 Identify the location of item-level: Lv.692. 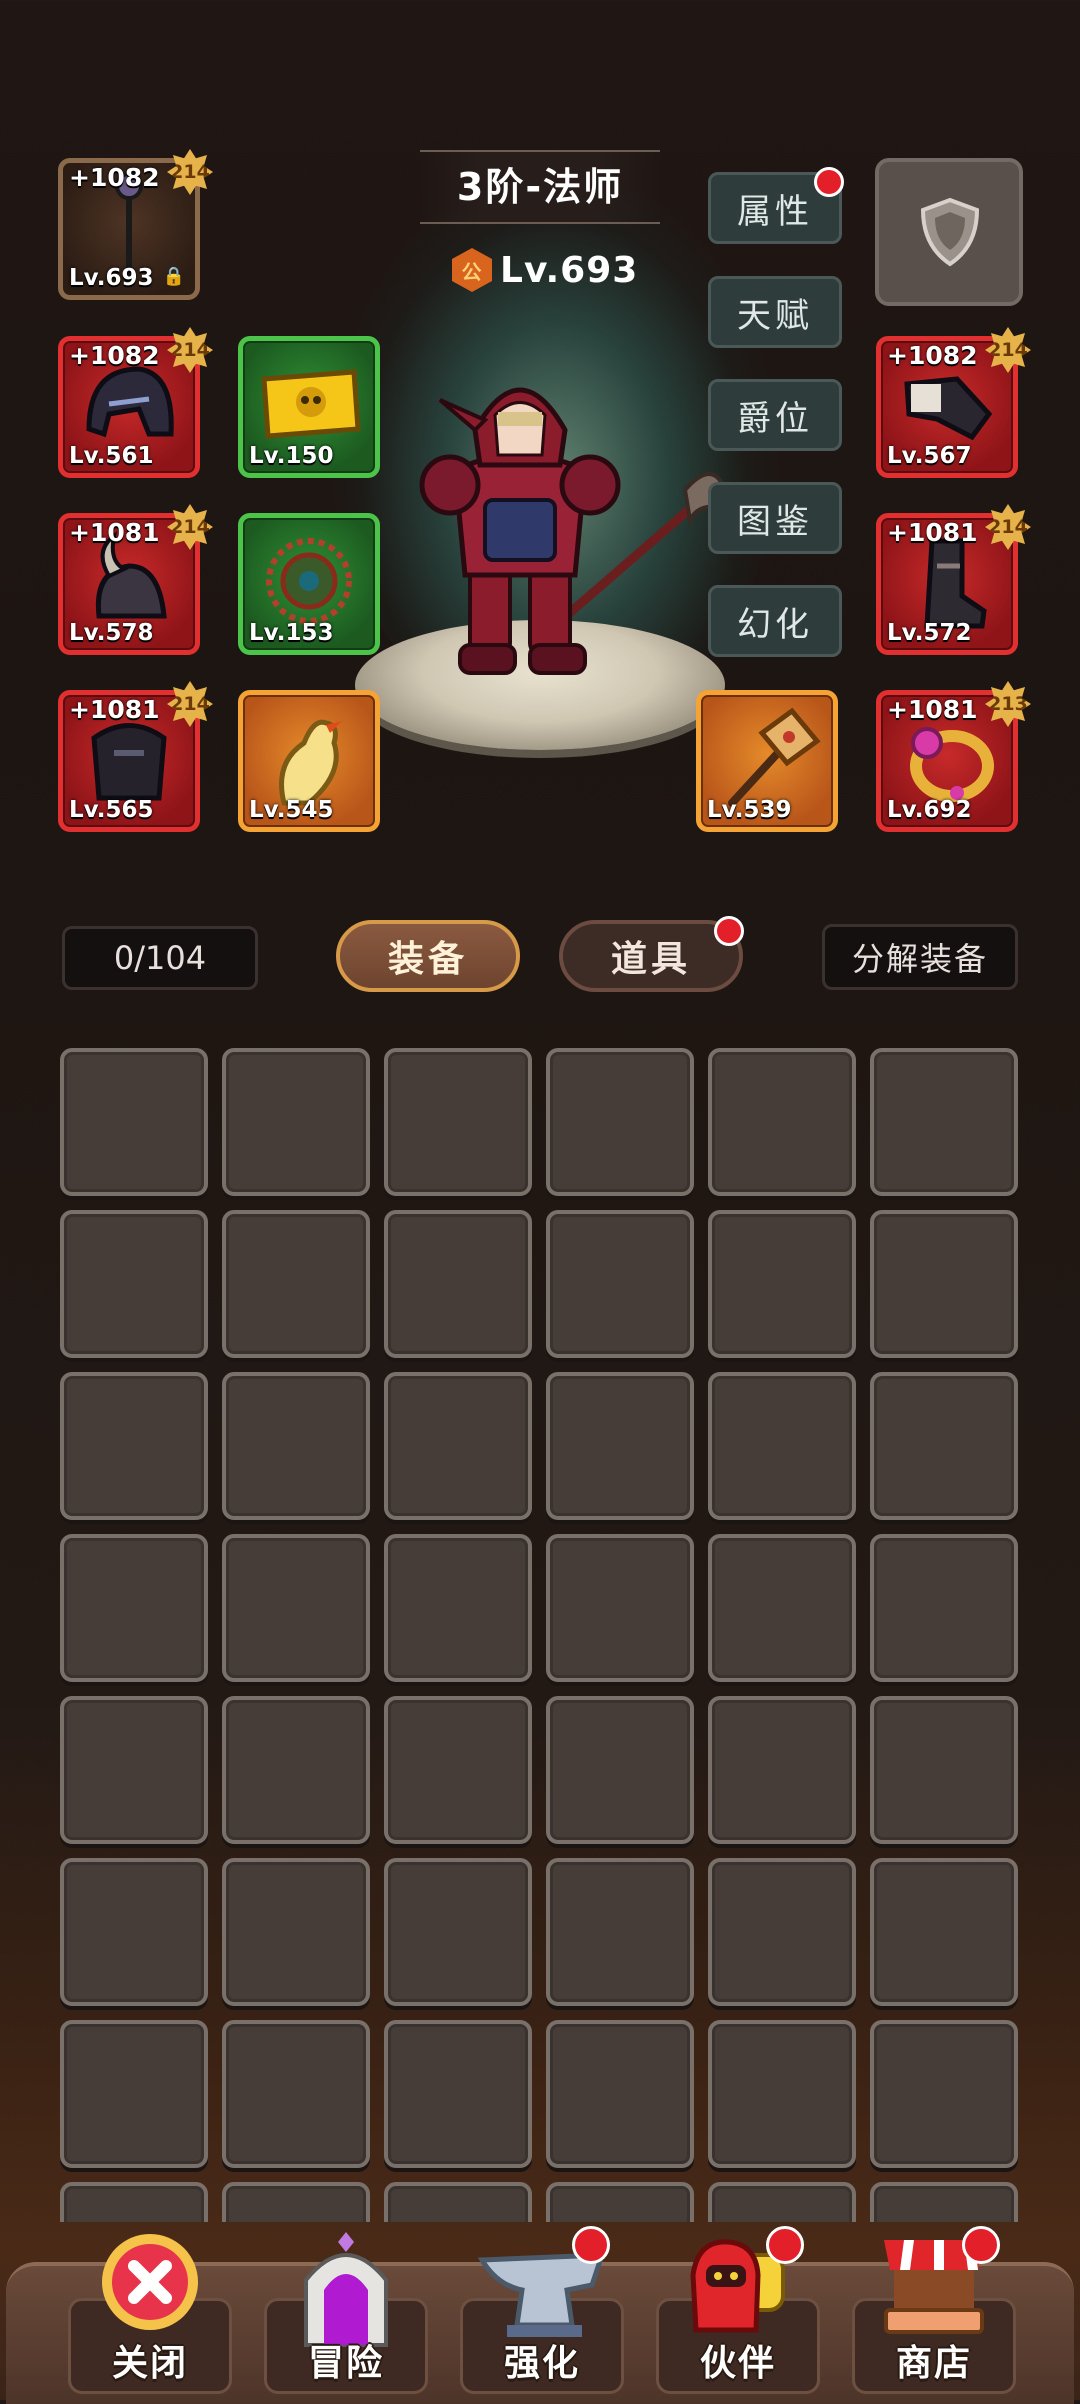
(929, 810).